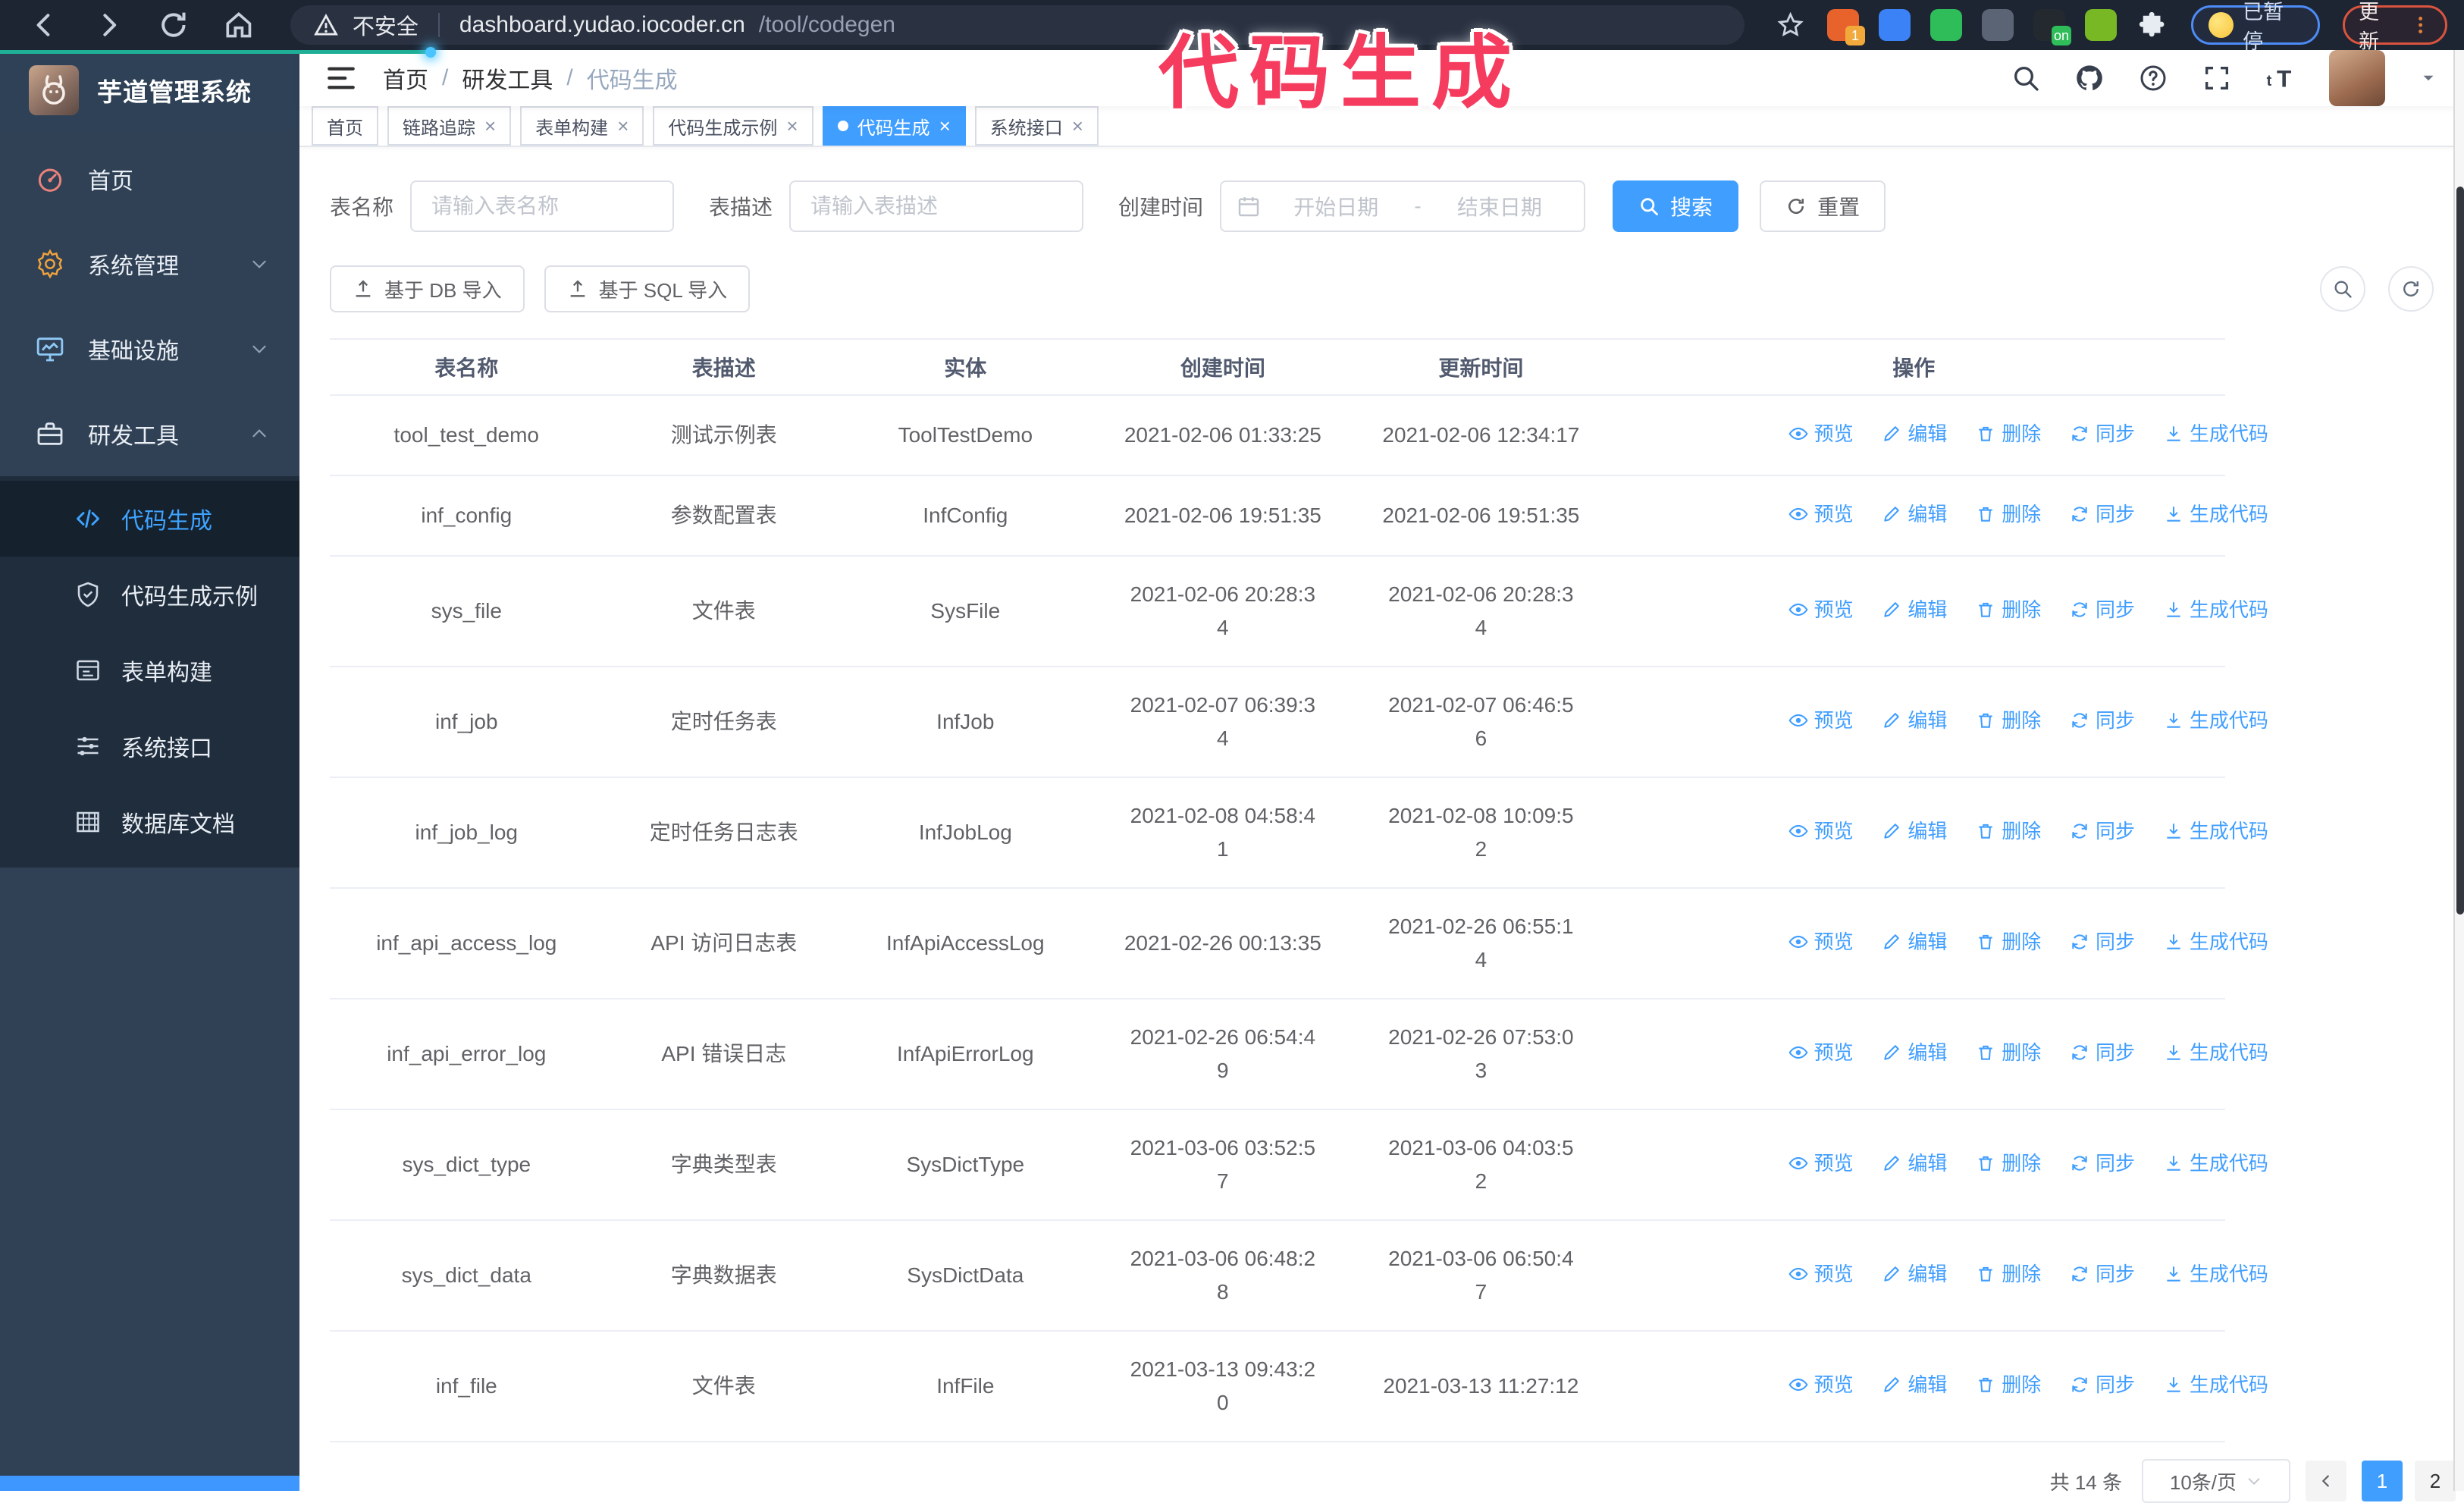 This screenshot has width=2464, height=1503. Describe the element at coordinates (1997, 25) in the screenshot. I see `extension-grid-icon` at that location.